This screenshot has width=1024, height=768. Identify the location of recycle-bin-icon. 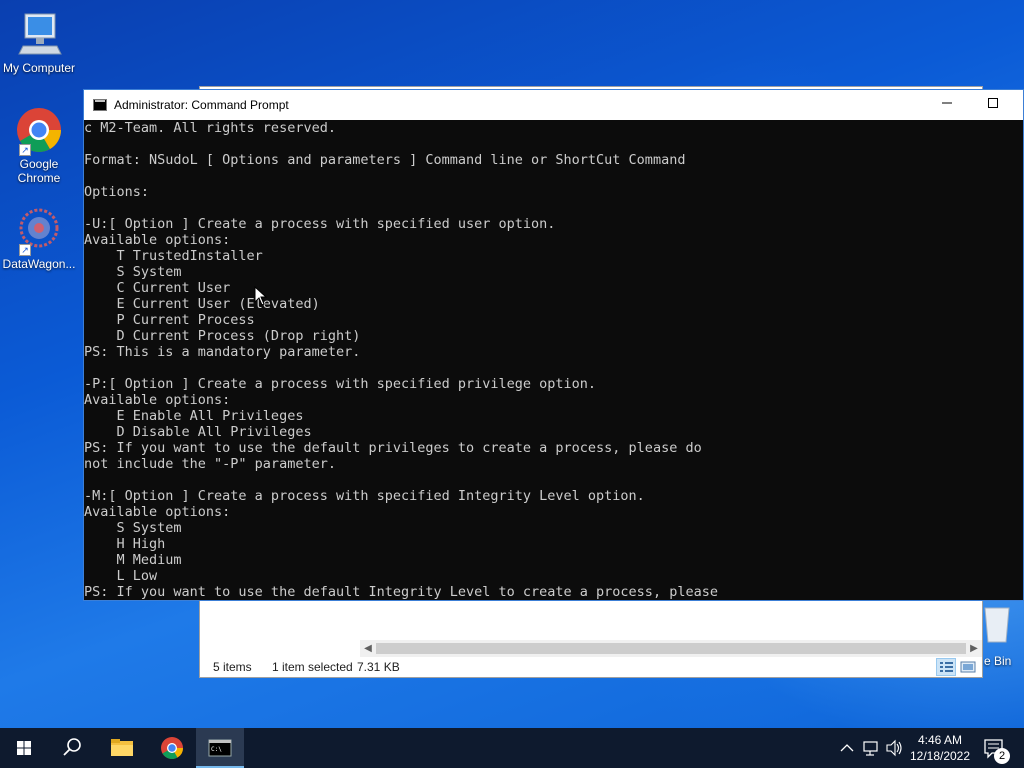
(997, 624).